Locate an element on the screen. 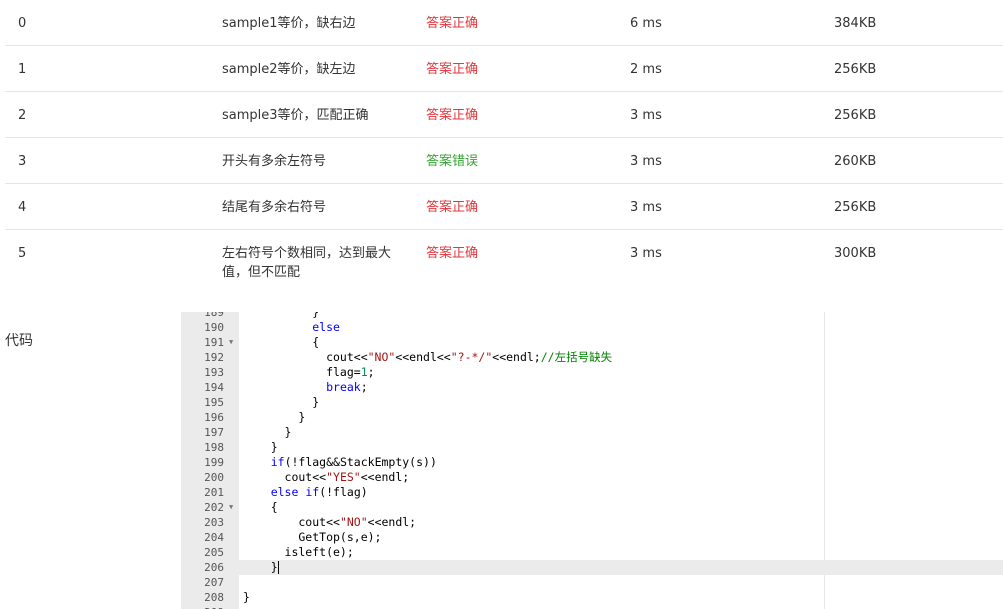 The height and width of the screenshot is (609, 1003). code-line: 190 else is located at coordinates (592, 327).